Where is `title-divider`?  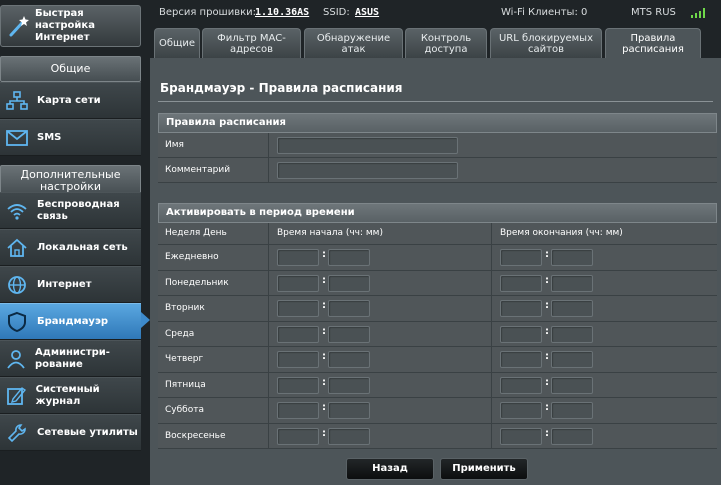
title-divider is located at coordinates (435, 101).